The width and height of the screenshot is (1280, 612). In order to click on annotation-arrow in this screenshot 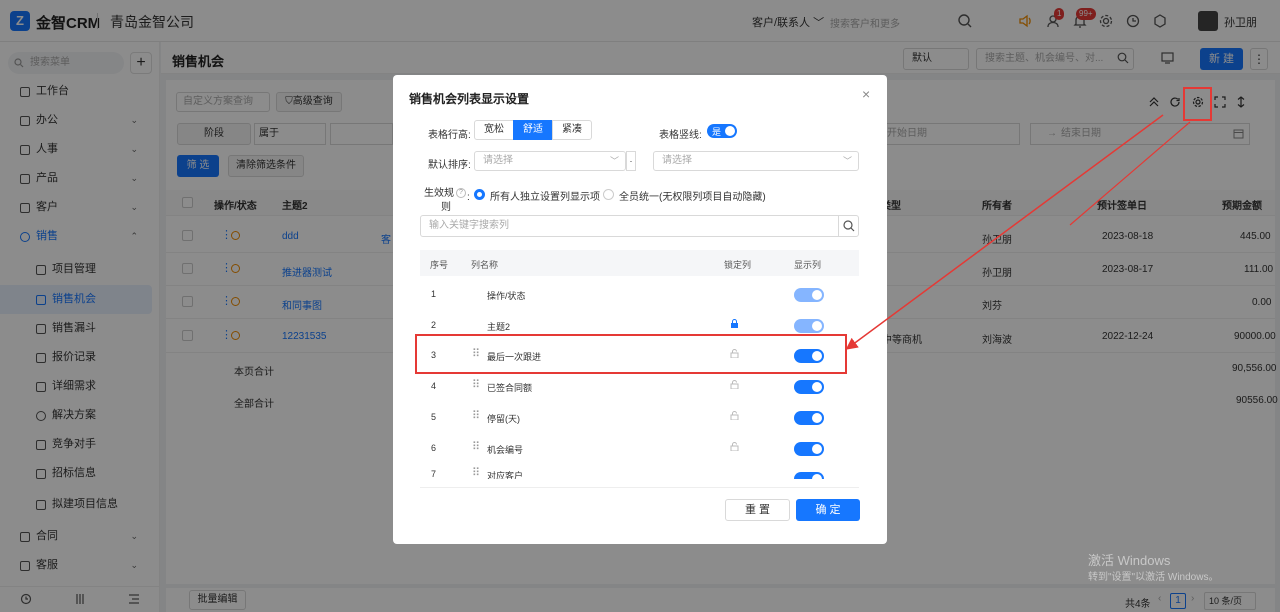, I will do `click(1004, 232)`.